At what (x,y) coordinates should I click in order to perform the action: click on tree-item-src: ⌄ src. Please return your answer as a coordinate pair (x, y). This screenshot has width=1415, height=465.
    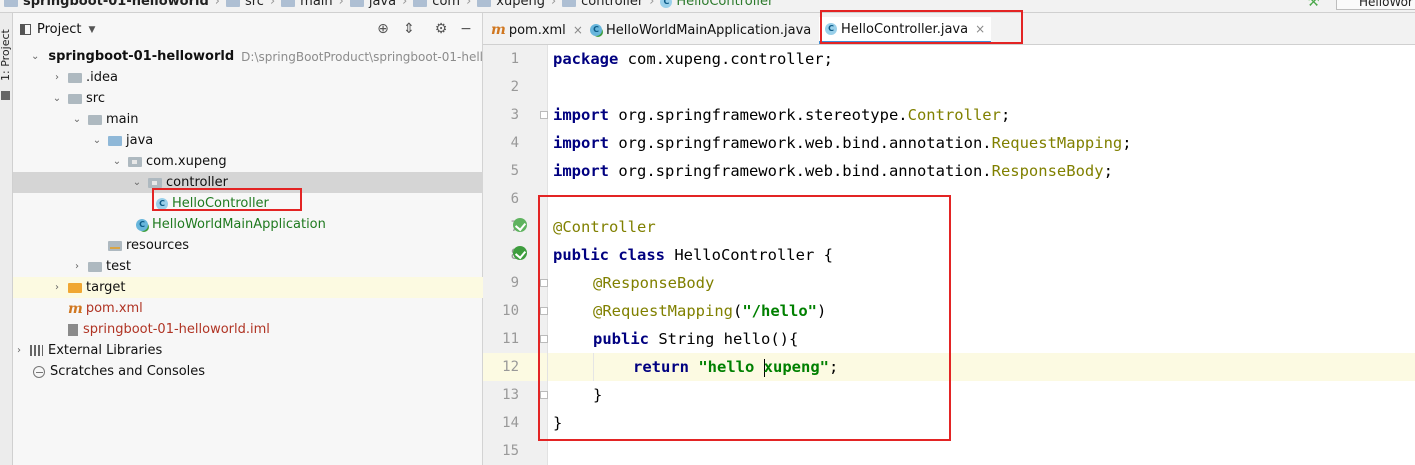
    Looking at the image, I should click on (266, 98).